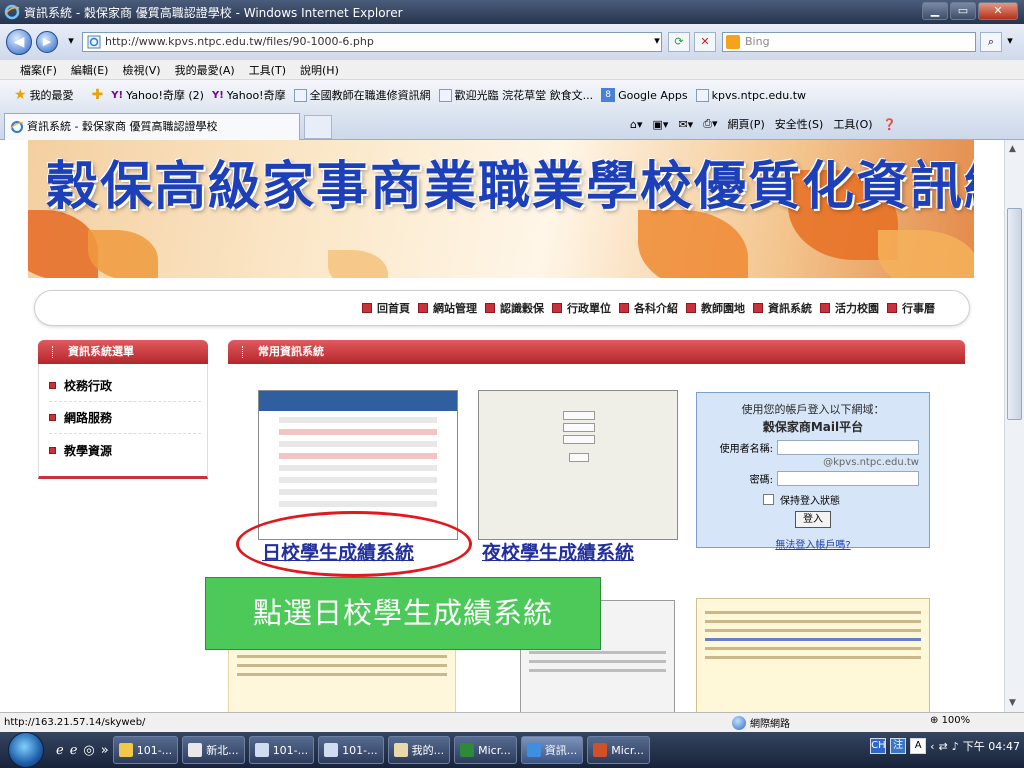 The height and width of the screenshot is (768, 1024). I want to click on close-button: ✕, so click(998, 11).